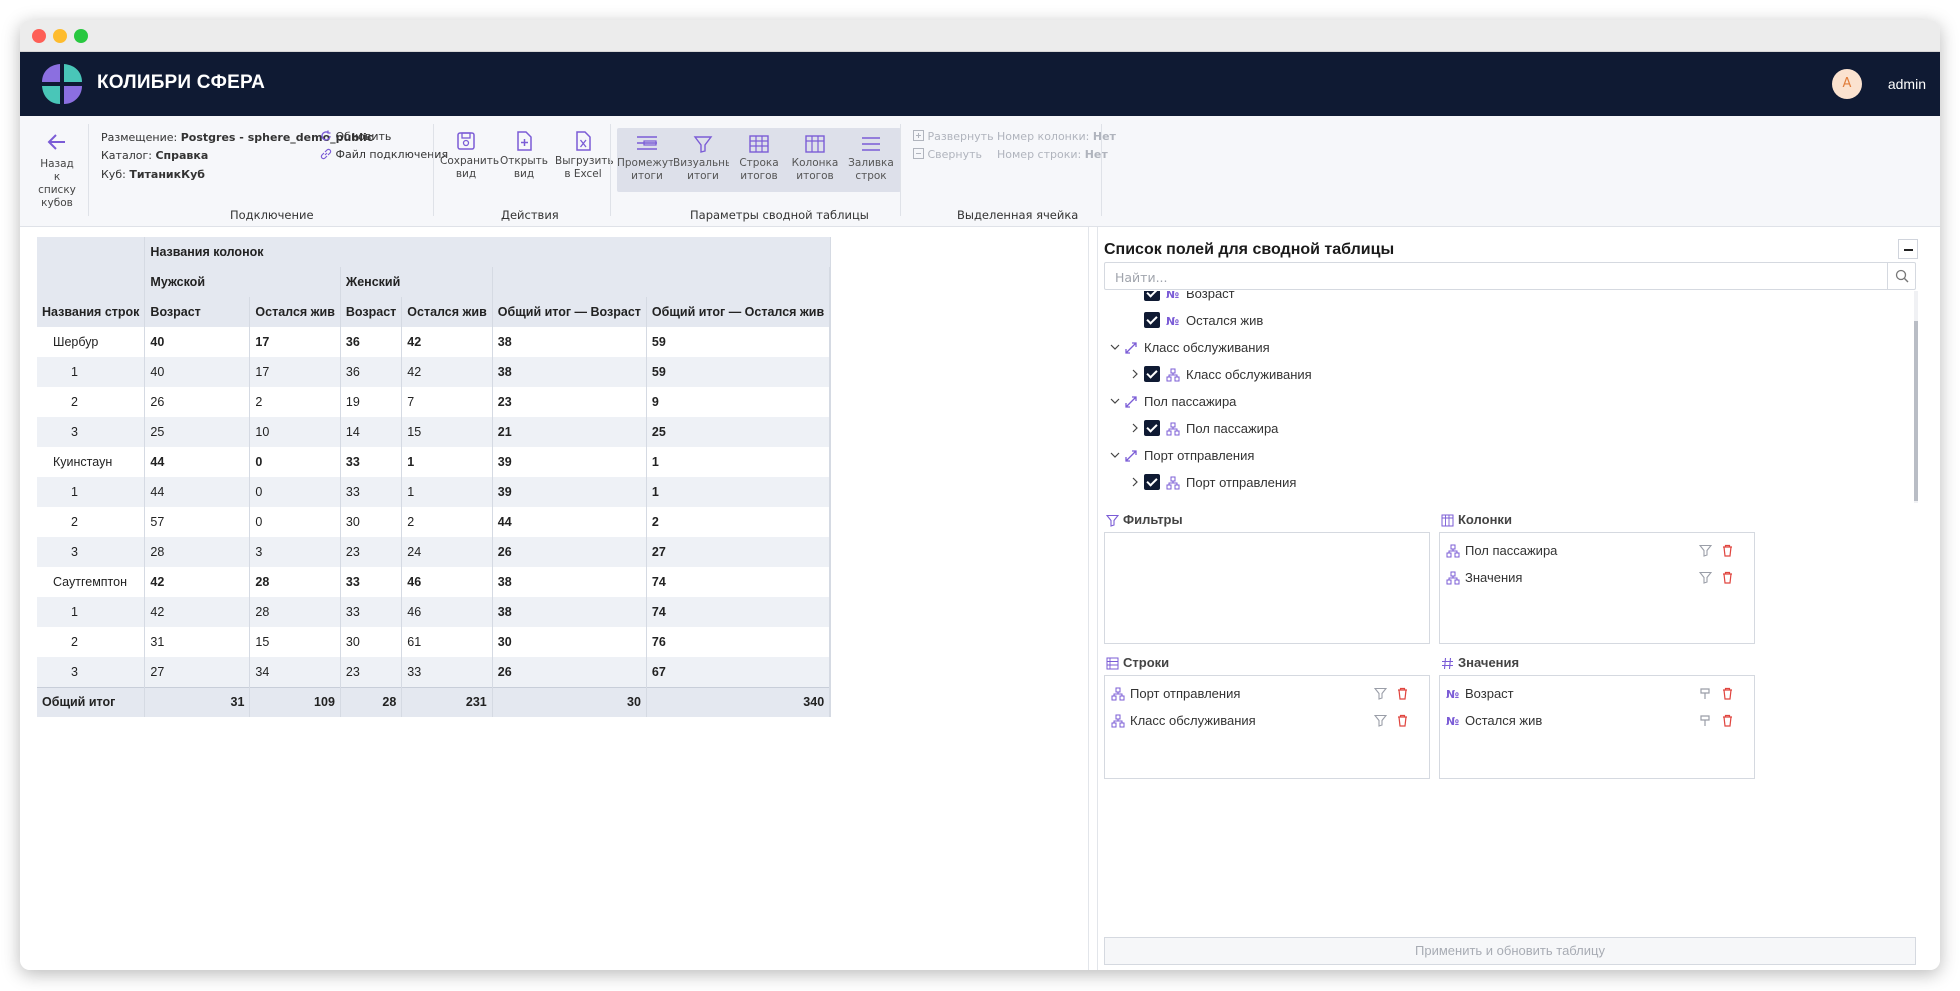  What do you see at coordinates (1267, 694) in the screenshot?
I see `zone-item: Порт отправления` at bounding box center [1267, 694].